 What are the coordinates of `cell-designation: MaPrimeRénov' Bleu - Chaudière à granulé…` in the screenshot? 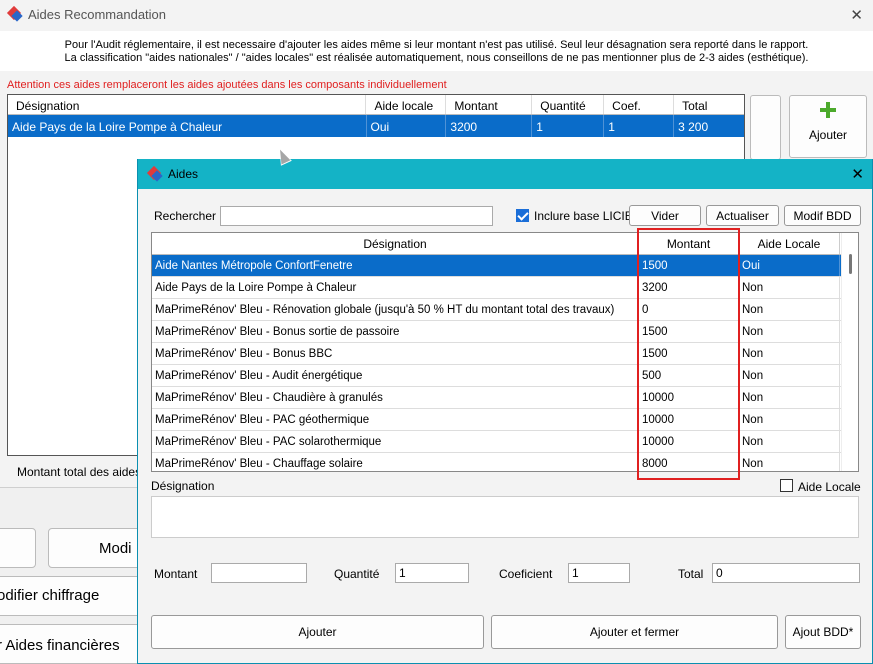 It's located at (395, 397).